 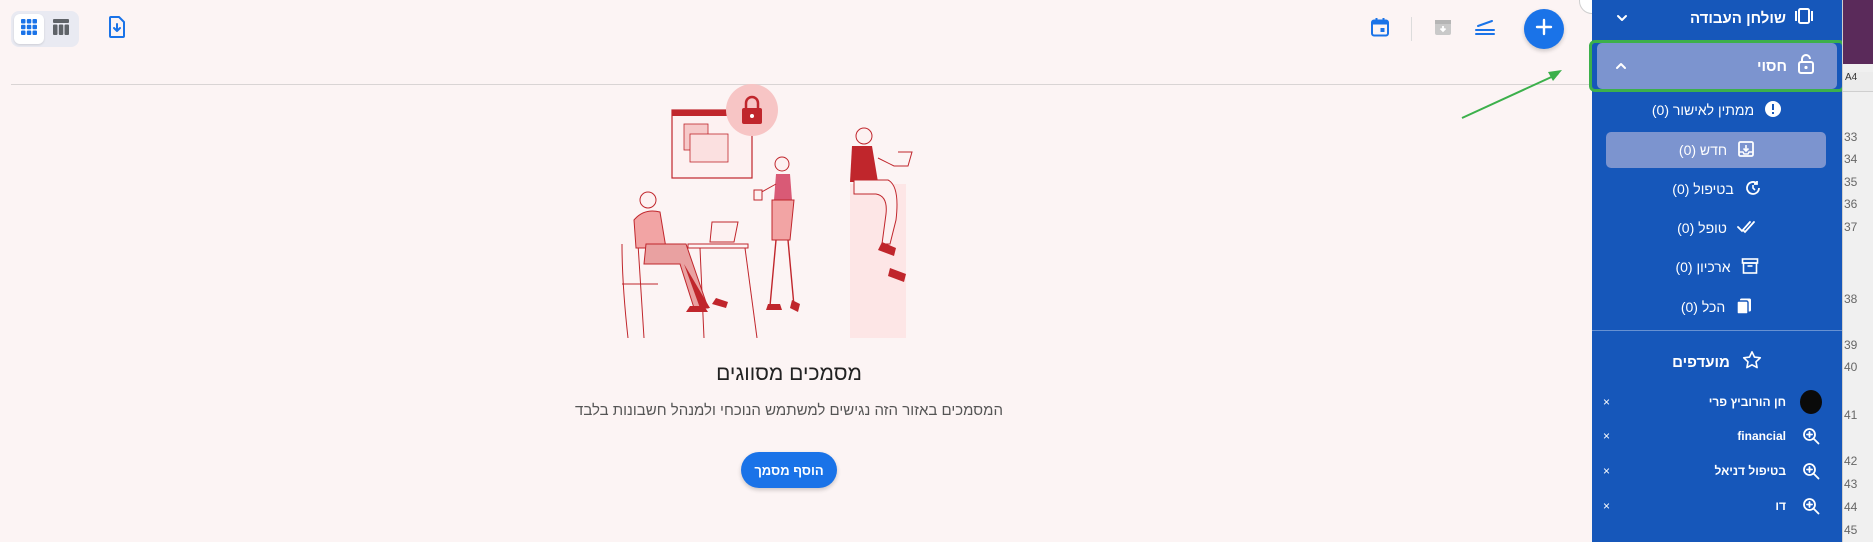 I want to click on view-toggle, so click(x=45, y=29).